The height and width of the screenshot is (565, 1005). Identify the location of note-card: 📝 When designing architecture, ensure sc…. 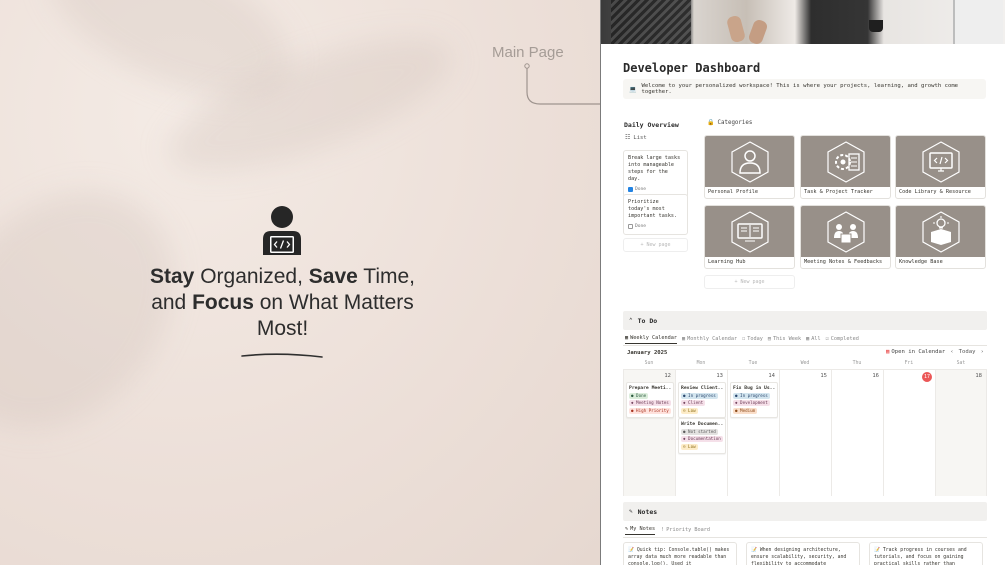
(803, 553).